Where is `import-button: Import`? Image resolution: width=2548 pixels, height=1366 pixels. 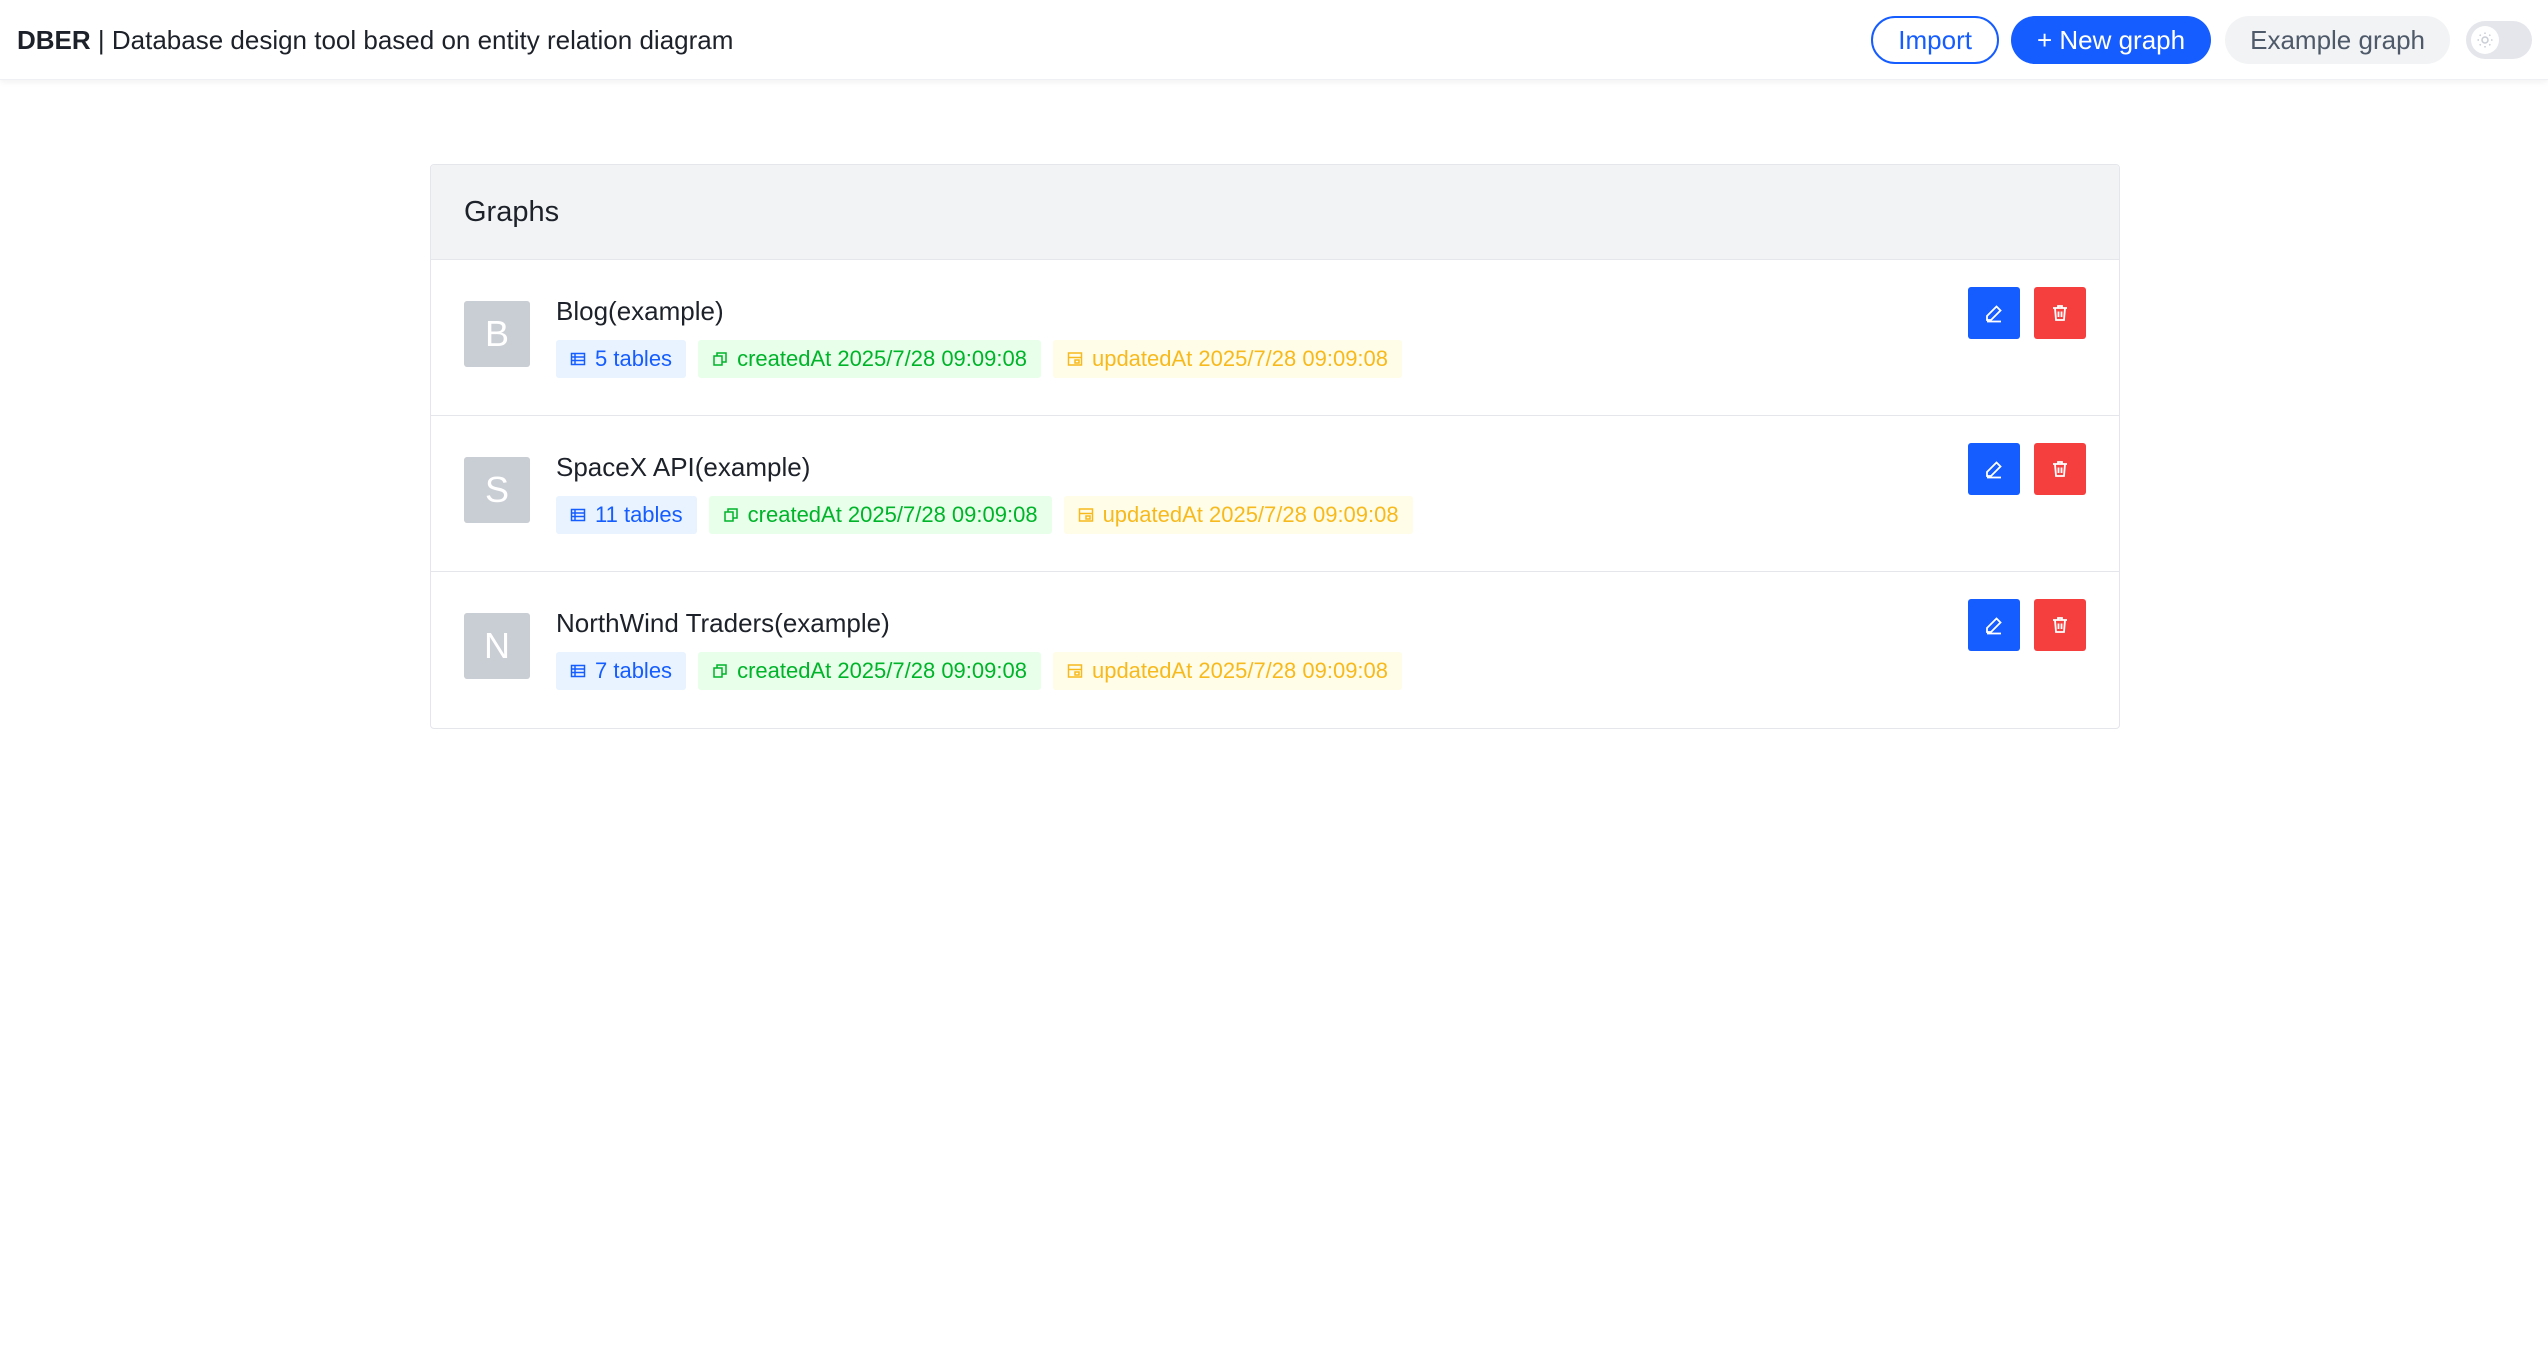
import-button: Import is located at coordinates (1935, 40).